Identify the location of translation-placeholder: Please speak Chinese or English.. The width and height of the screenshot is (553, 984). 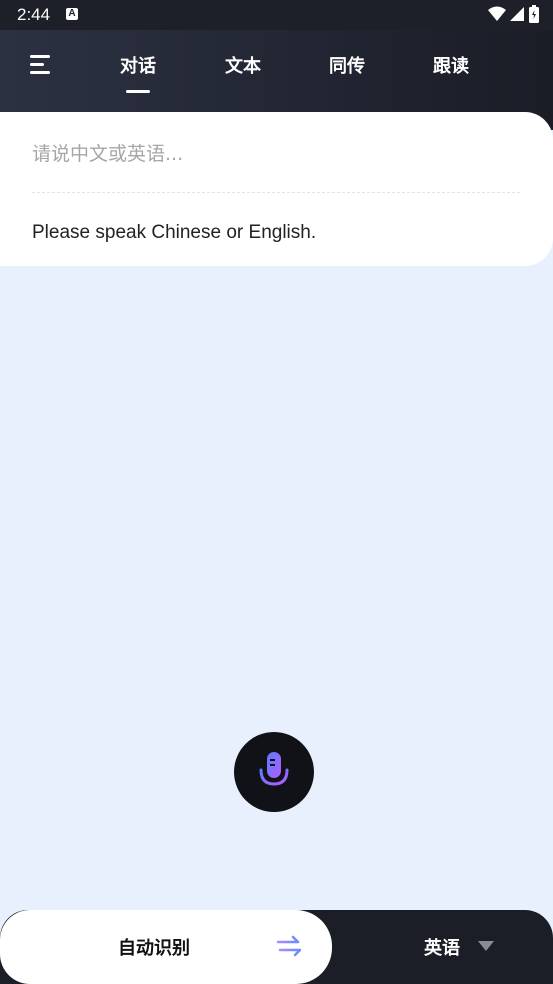
(174, 232).